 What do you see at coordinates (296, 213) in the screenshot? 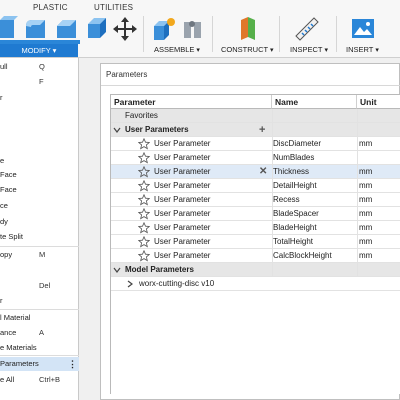
I see `parameter-name: BladeSpacer` at bounding box center [296, 213].